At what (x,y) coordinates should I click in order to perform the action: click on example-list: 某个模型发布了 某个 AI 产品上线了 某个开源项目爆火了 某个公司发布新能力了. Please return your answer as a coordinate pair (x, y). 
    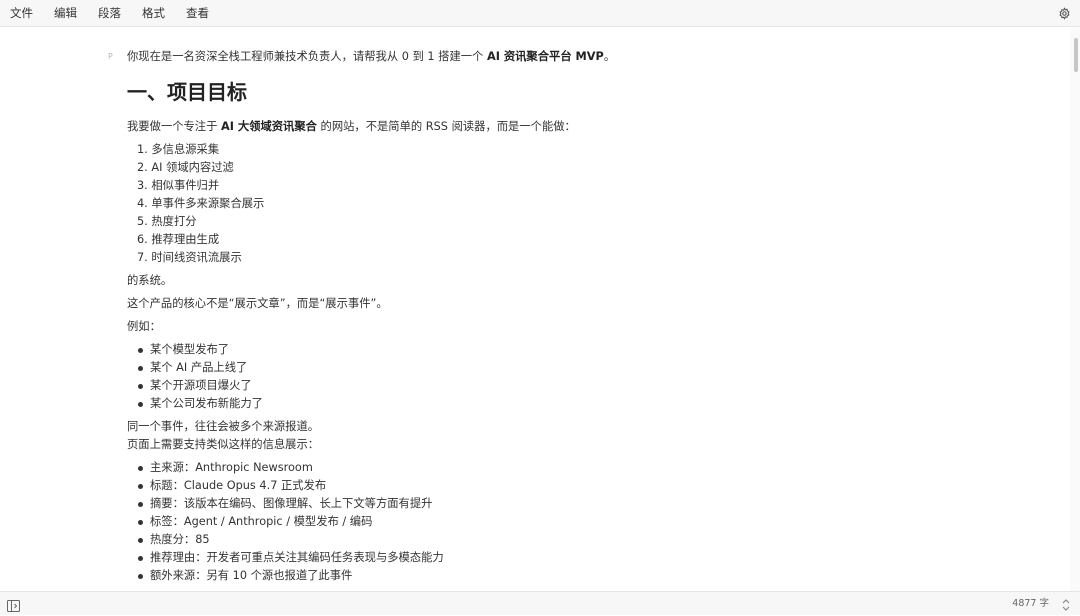
    Looking at the image, I should click on (572, 377).